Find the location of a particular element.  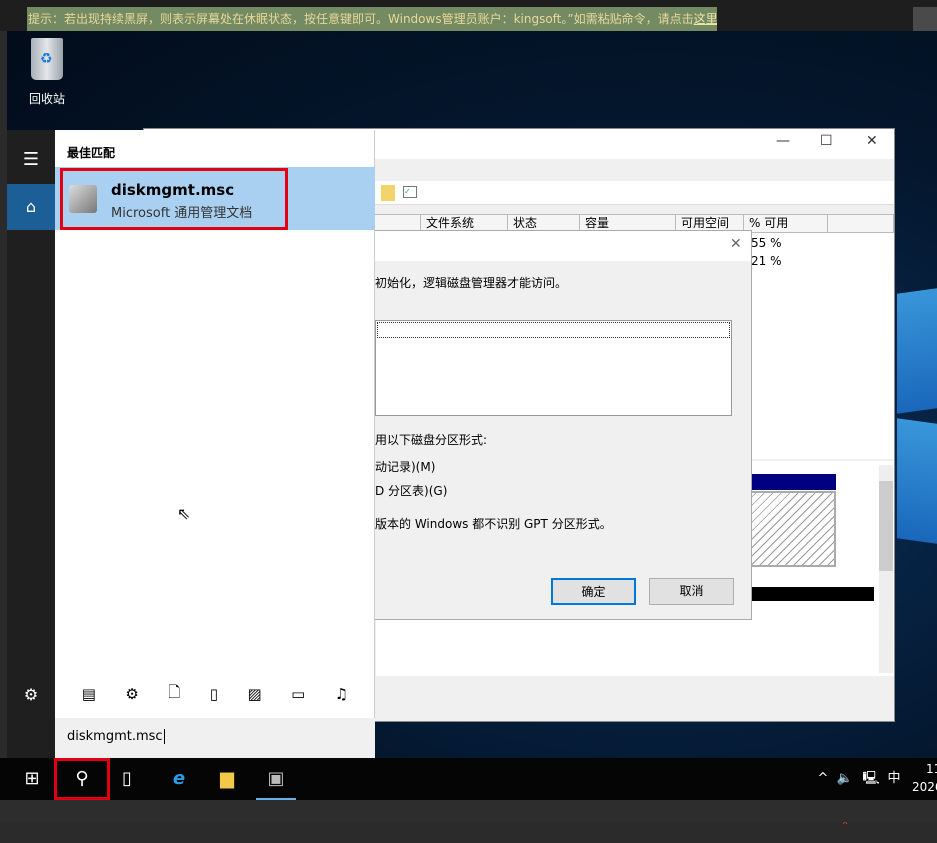

clock-date: 2026 is located at coordinates (924, 787).